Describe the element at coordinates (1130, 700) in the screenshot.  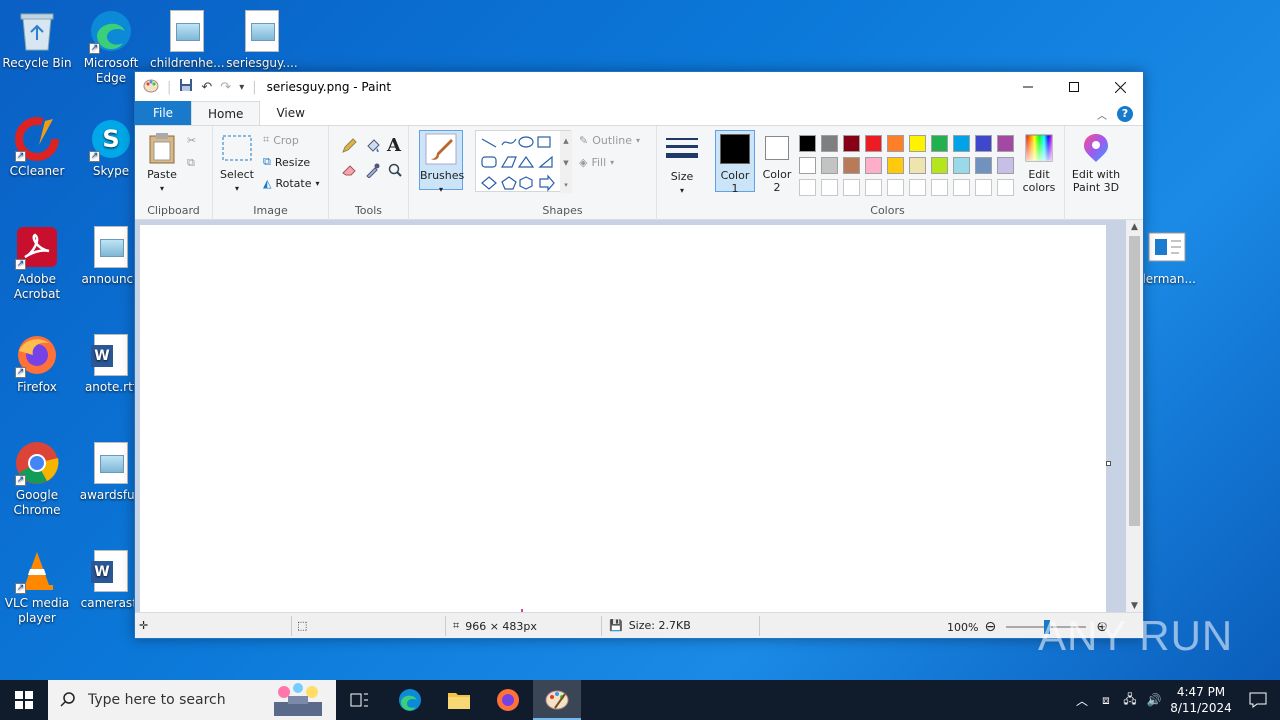
I see `network-icon: 🖧` at that location.